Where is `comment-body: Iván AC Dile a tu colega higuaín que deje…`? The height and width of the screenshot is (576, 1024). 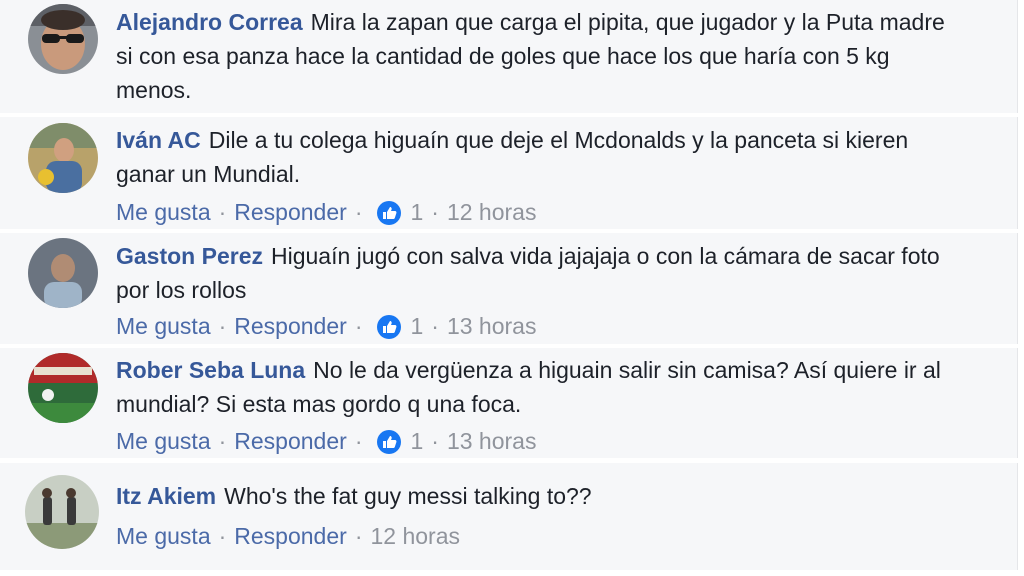 comment-body: Iván AC Dile a tu colega higuaín que deje… is located at coordinates (536, 157).